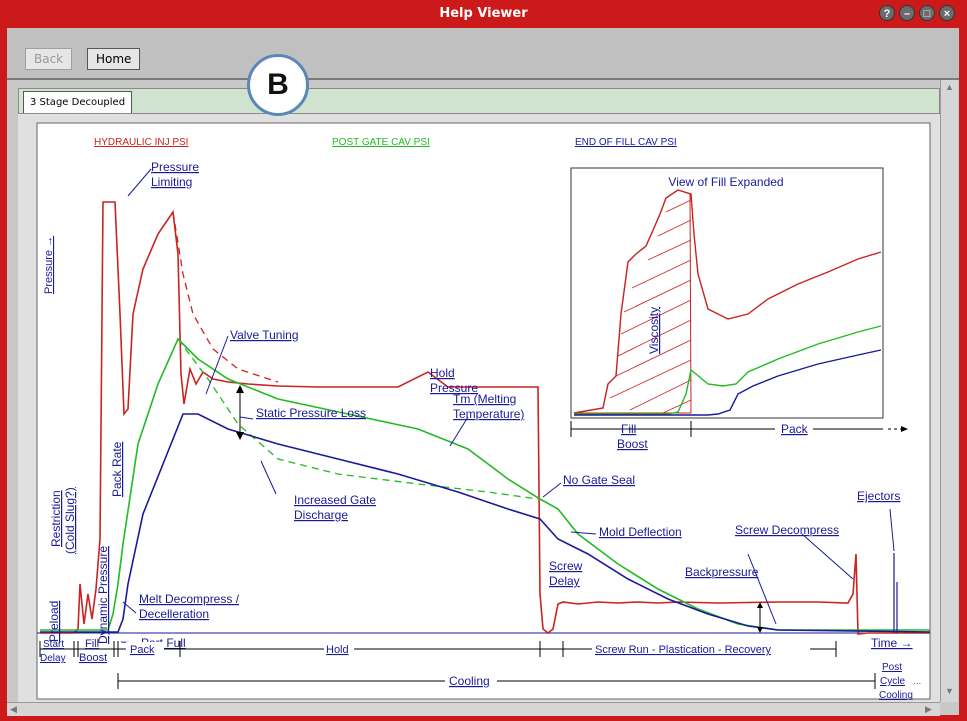 The image size is (967, 721). What do you see at coordinates (725, 182) in the screenshot?
I see `inset-title: View of Fill Expanded` at bounding box center [725, 182].